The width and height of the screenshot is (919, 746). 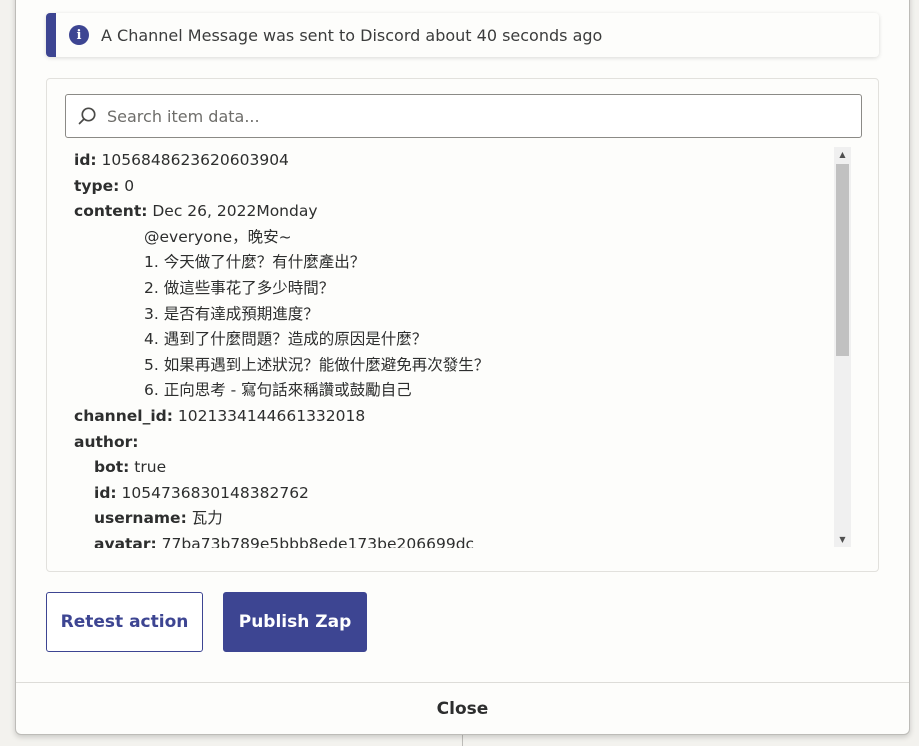 What do you see at coordinates (255, 262) in the screenshot?
I see `content-line: 1. 今天做了什麼？有什麼產出？` at bounding box center [255, 262].